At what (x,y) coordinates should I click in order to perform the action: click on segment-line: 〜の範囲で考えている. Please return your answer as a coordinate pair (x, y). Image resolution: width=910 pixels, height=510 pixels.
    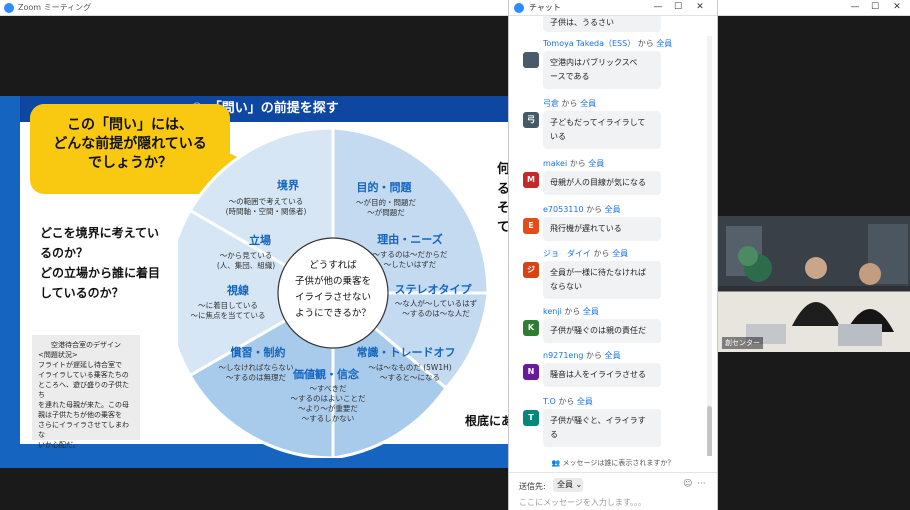
    Looking at the image, I should click on (266, 201).